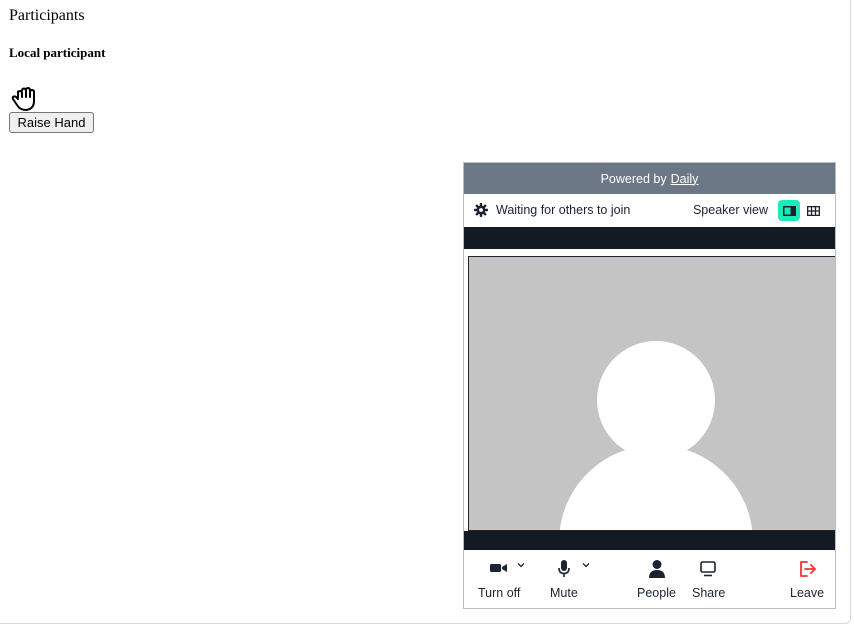 This screenshot has height=626, width=854. Describe the element at coordinates (656, 400) in the screenshot. I see `avatar-head` at that location.